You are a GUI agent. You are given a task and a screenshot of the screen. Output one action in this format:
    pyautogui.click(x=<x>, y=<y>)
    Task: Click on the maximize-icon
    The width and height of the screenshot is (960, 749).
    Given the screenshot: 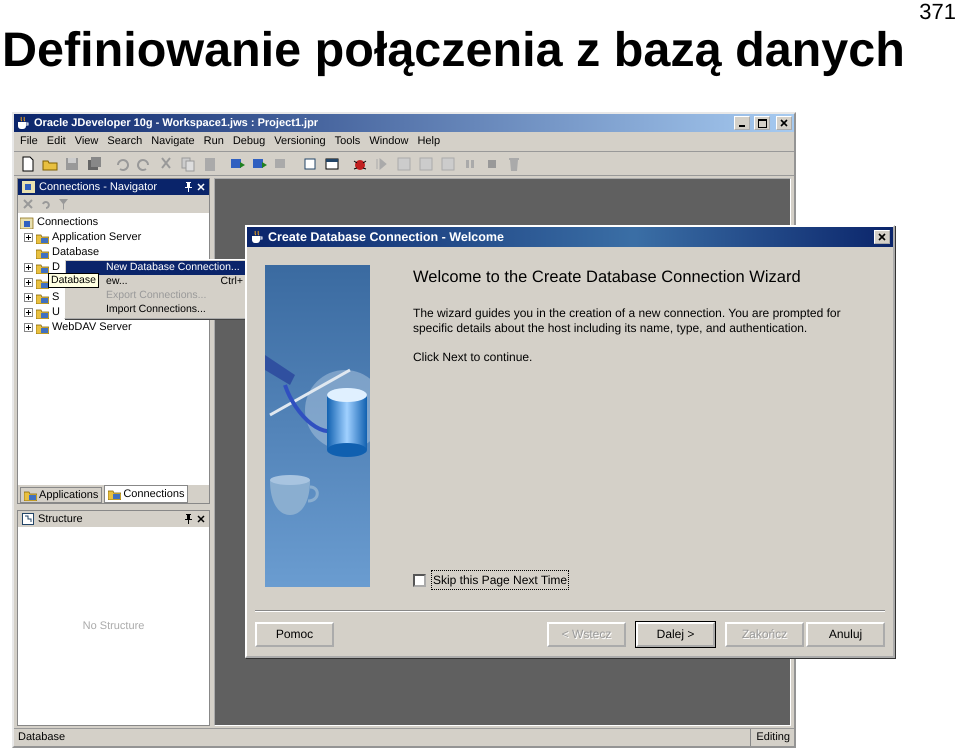 What is the action you would take?
    pyautogui.click(x=762, y=123)
    